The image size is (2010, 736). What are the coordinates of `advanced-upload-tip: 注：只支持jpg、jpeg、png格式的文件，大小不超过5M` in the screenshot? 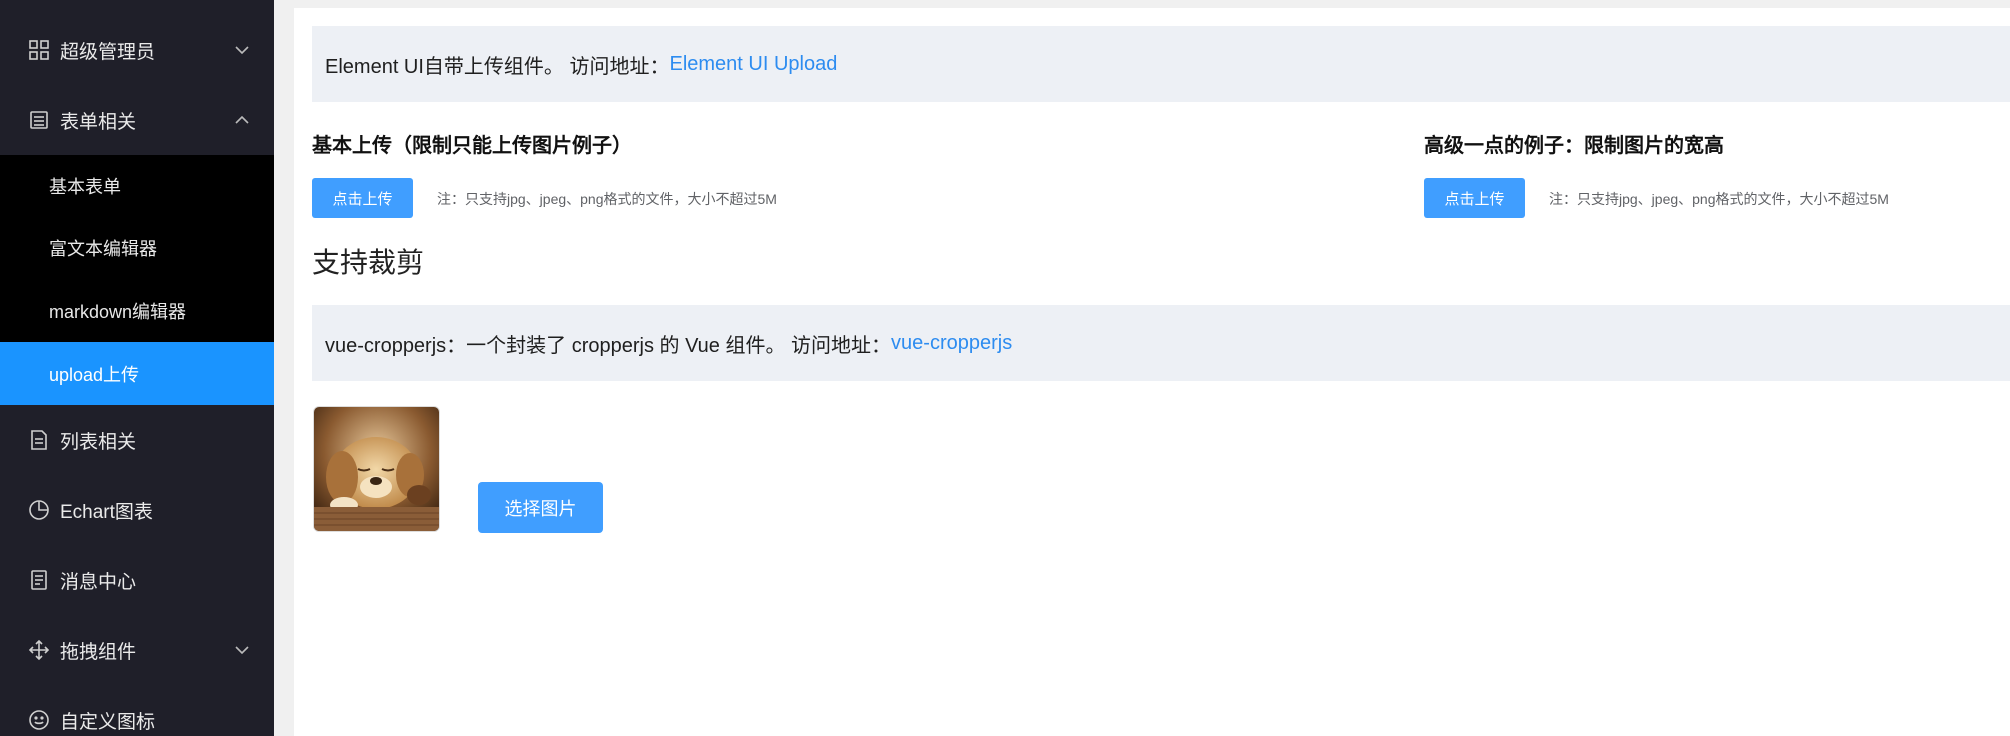 It's located at (1719, 199).